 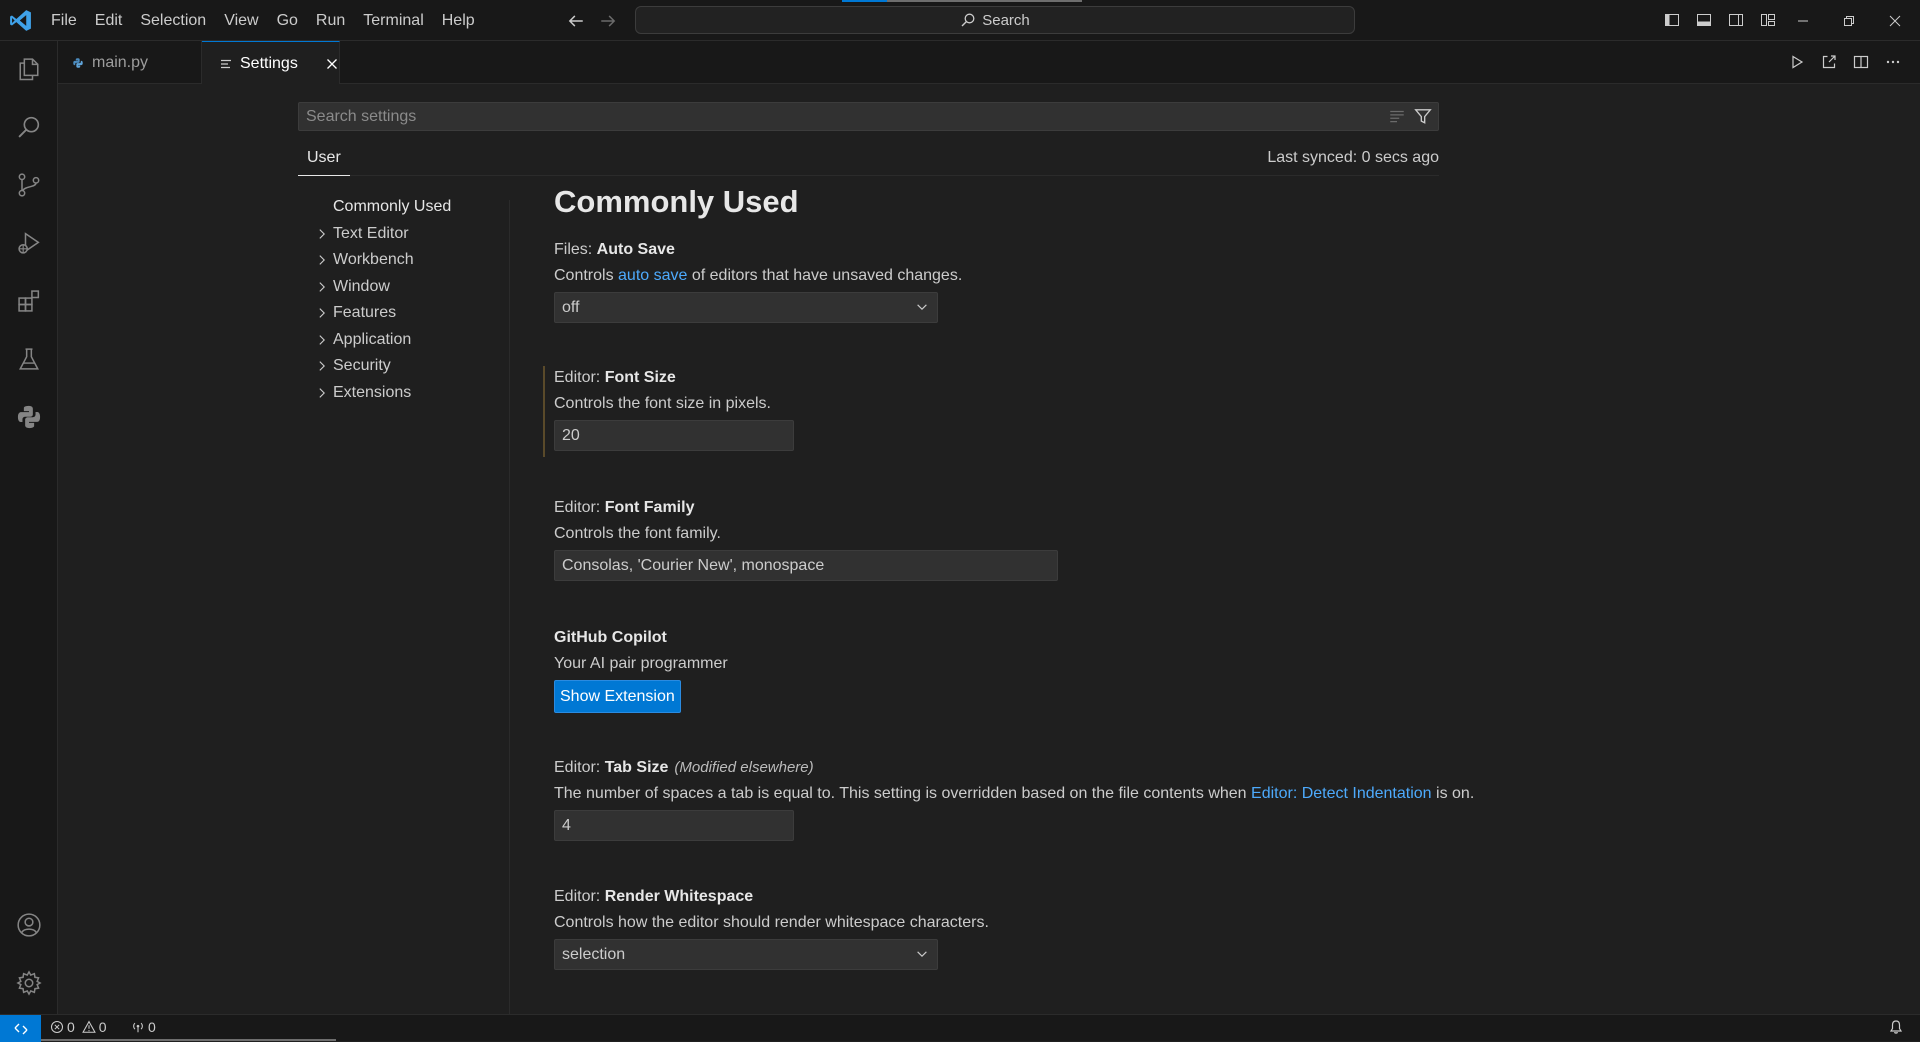 I want to click on status-problems: 0 0, so click(x=78, y=1027).